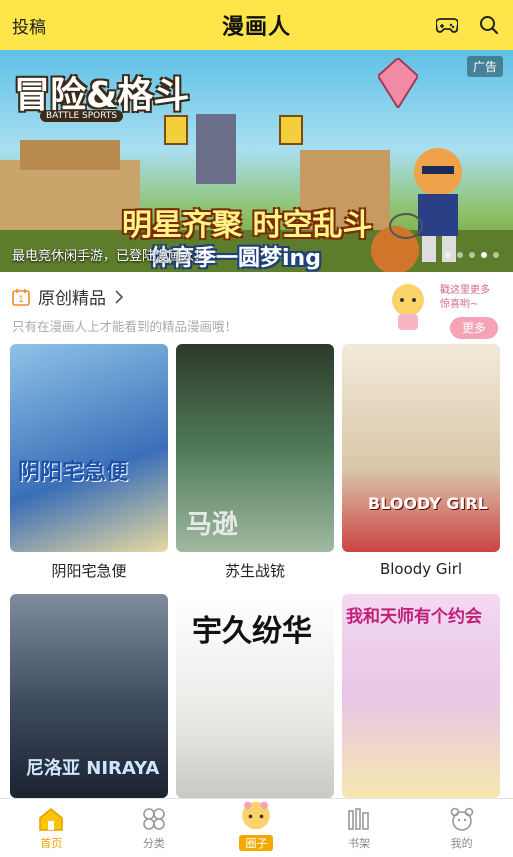  Describe the element at coordinates (51, 819) in the screenshot. I see `home-icon` at that location.